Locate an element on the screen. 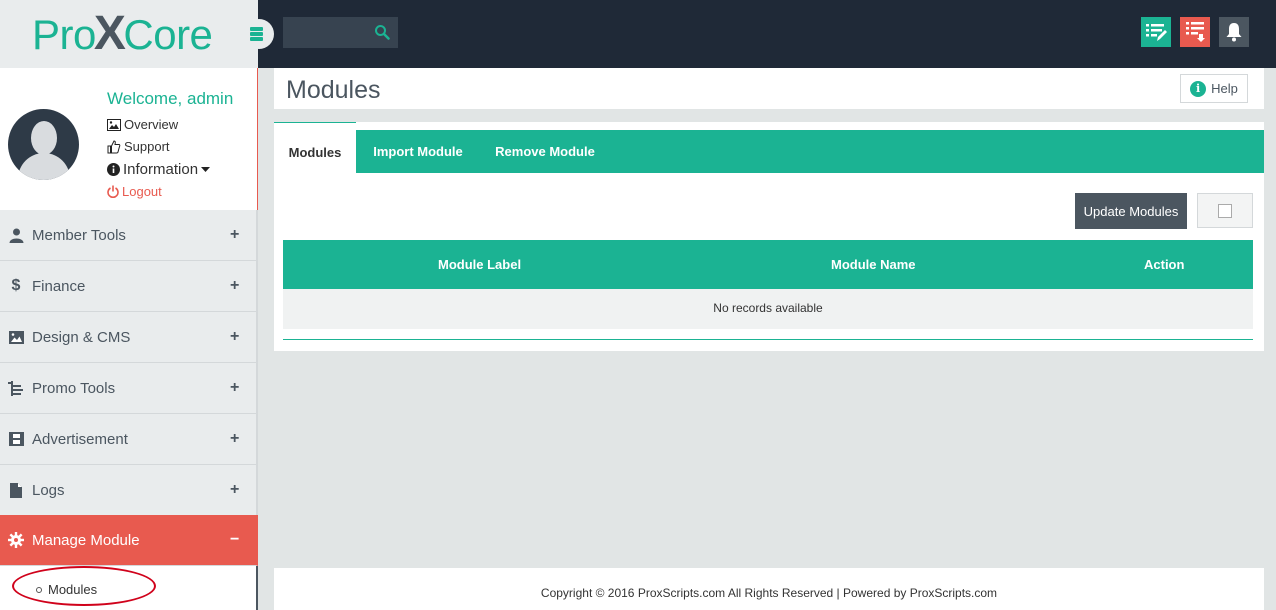  logo: ProXCore is located at coordinates (122, 33).